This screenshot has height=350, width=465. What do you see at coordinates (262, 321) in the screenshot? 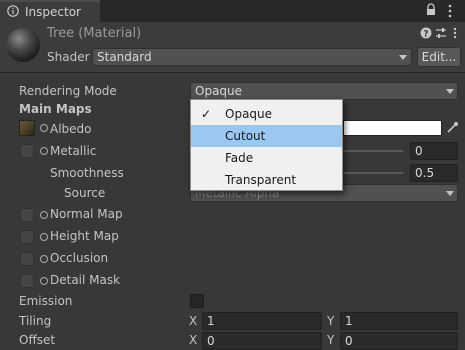
I see `tiling-x-field: 1` at bounding box center [262, 321].